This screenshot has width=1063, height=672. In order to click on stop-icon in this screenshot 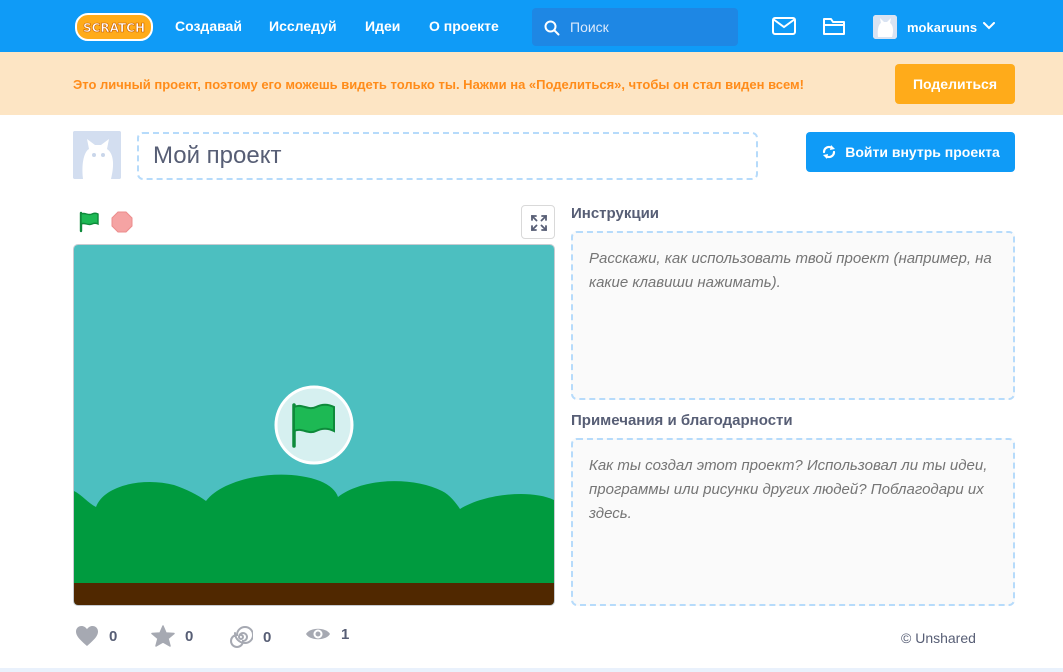, I will do `click(122, 222)`.